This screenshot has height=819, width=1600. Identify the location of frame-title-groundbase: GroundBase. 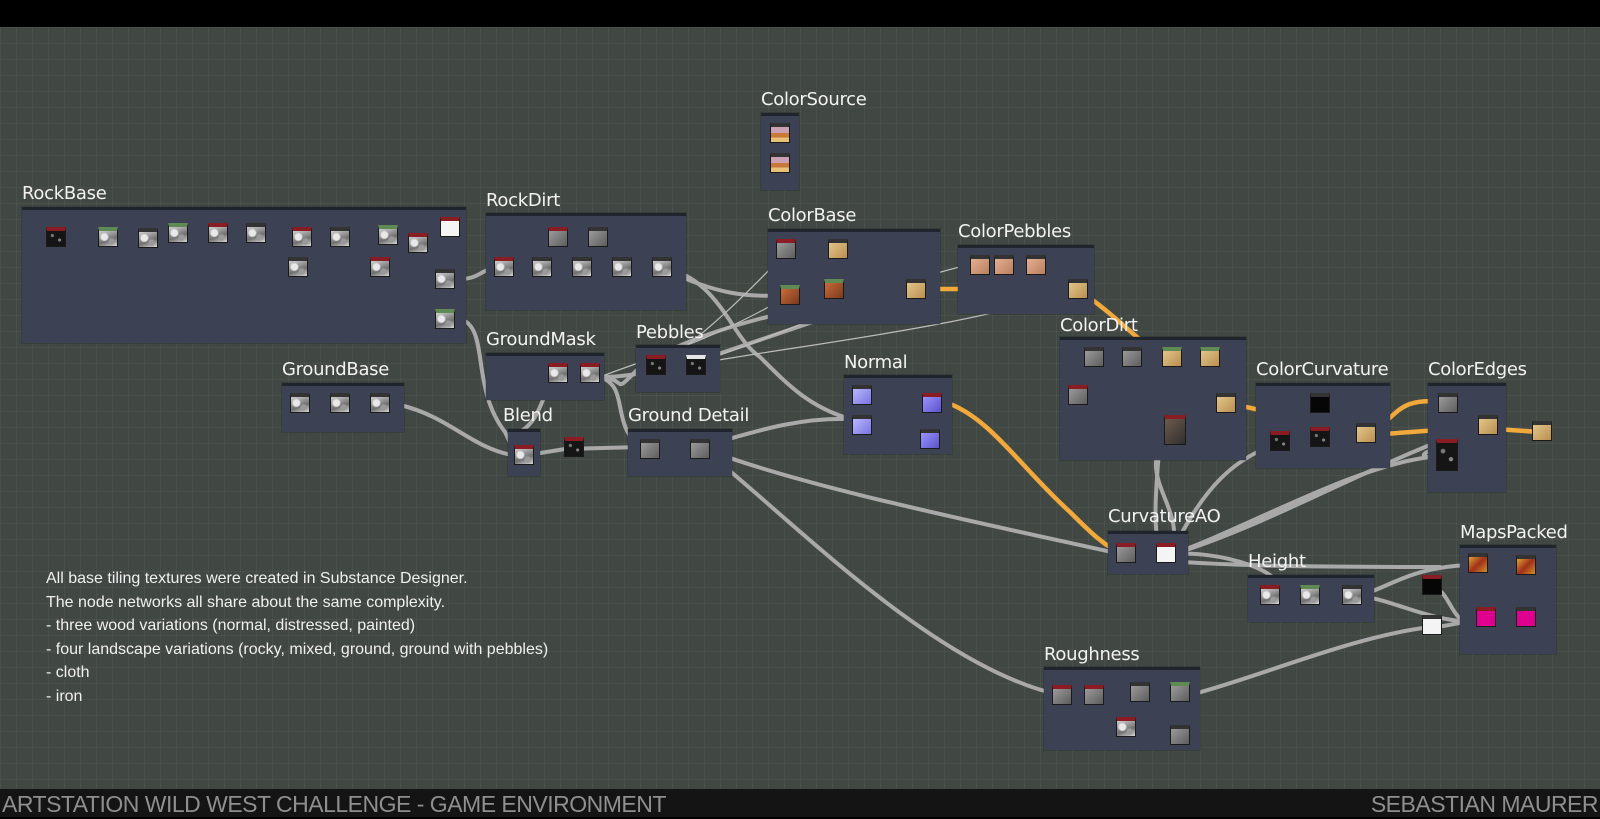
(336, 369).